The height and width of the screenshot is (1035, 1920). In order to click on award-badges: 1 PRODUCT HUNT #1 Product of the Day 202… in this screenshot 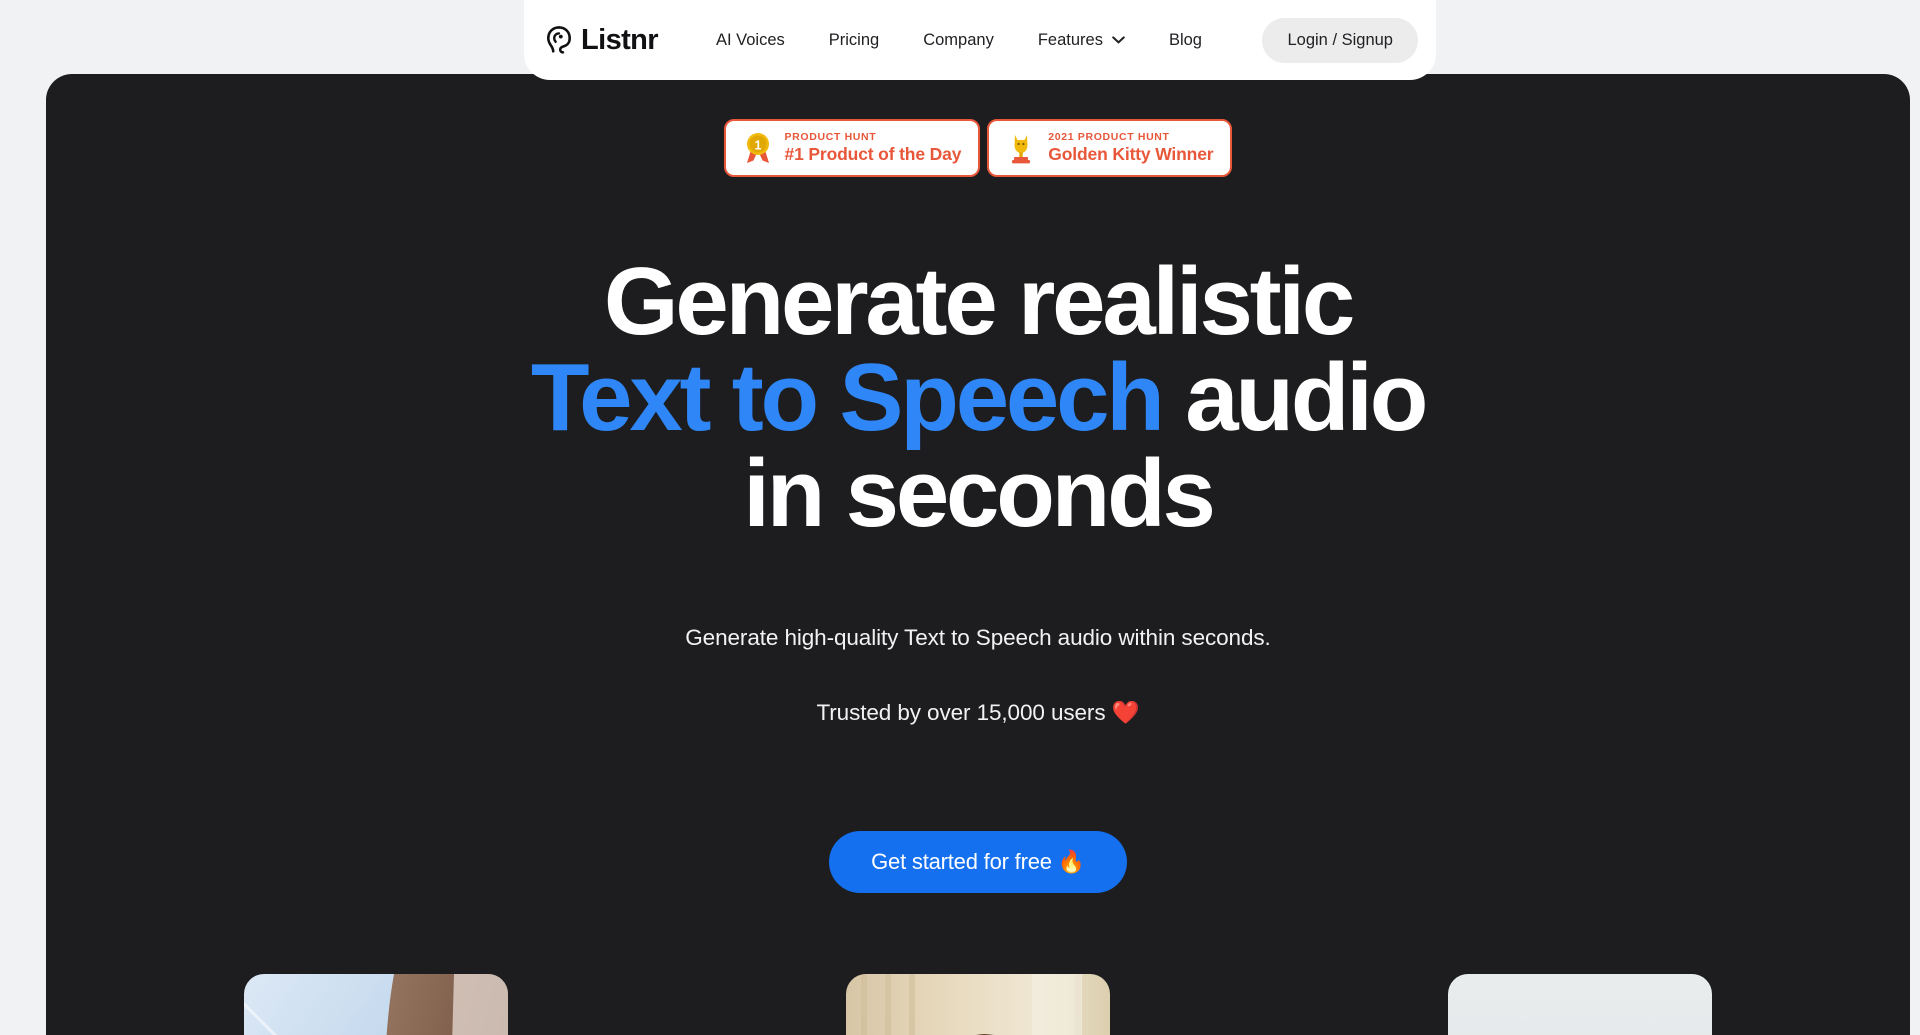, I will do `click(978, 148)`.